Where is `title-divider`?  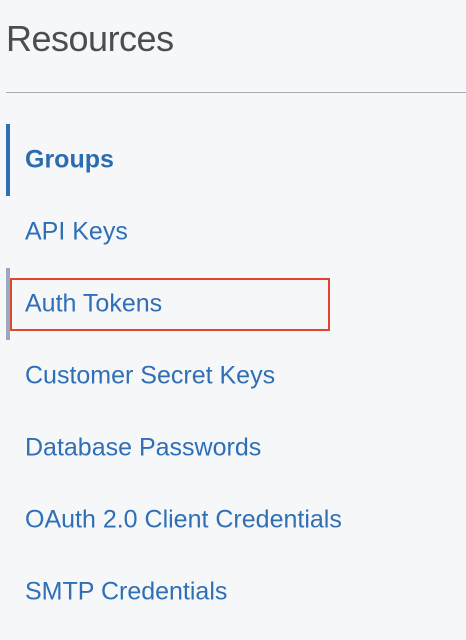 title-divider is located at coordinates (236, 92).